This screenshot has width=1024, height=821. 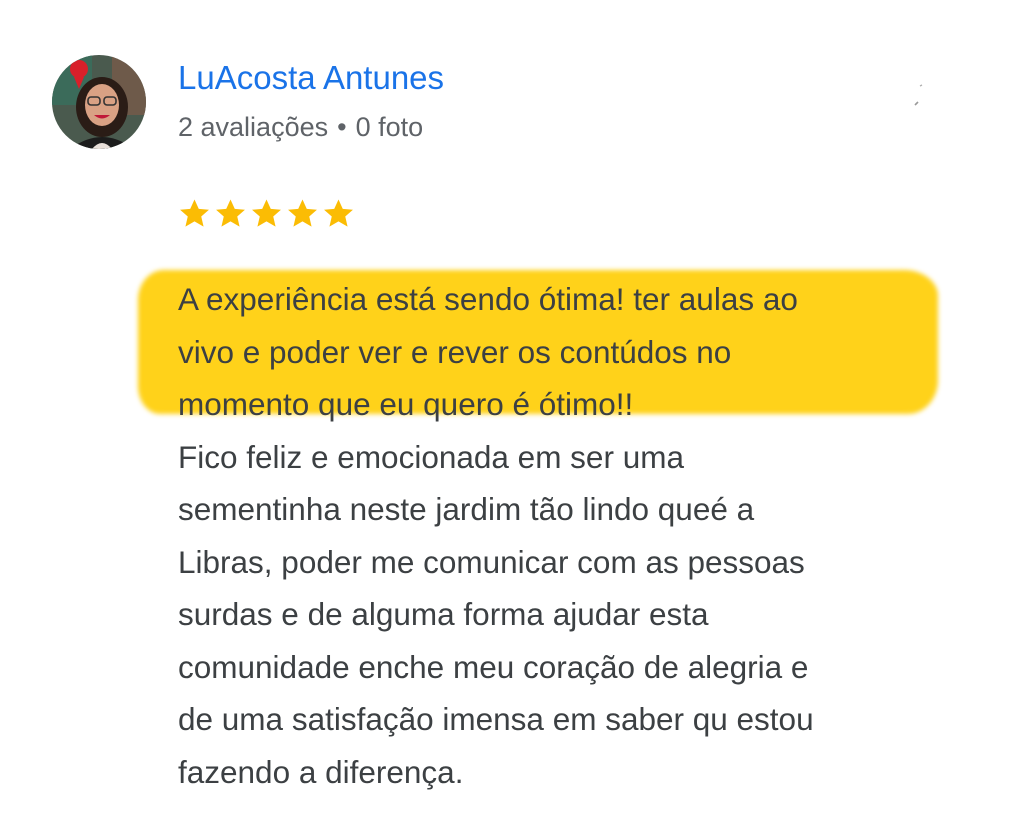 I want to click on author-name: LuAcosta Antunes, so click(x=311, y=78).